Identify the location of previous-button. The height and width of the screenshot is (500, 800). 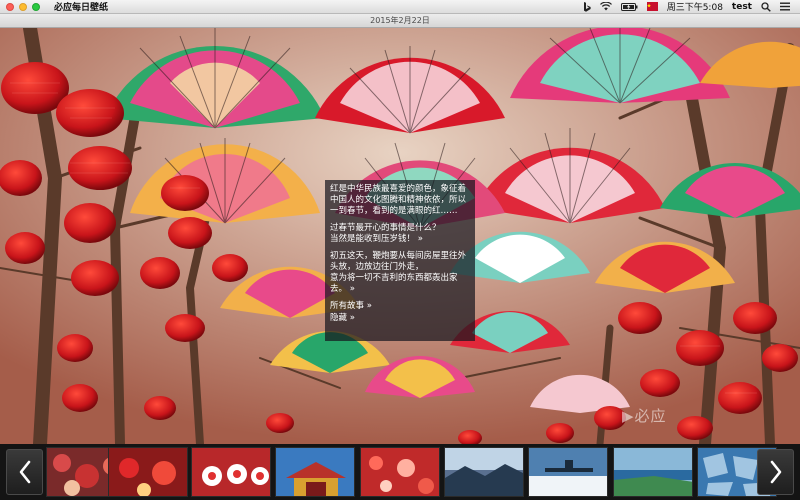
(24, 472).